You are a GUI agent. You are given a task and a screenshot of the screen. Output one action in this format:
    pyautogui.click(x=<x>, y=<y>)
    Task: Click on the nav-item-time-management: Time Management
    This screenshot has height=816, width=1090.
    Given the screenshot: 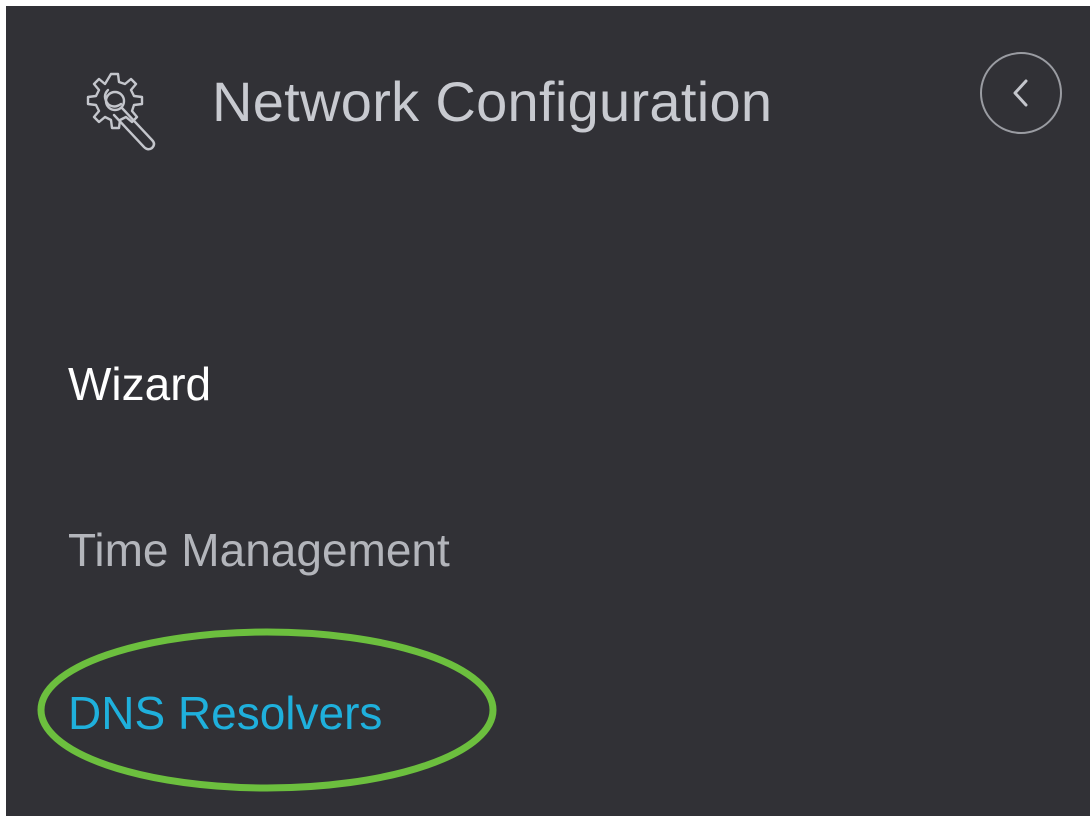 What is the action you would take?
    pyautogui.click(x=259, y=550)
    